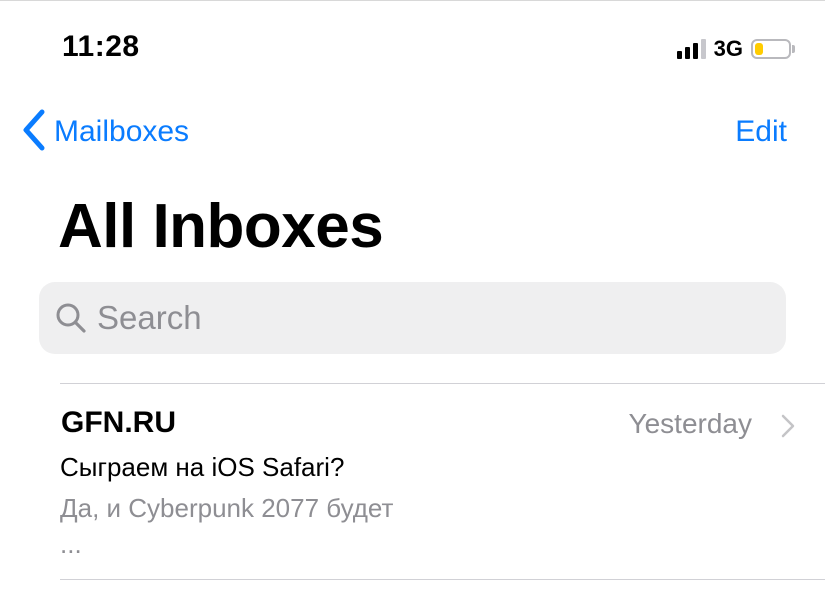 This screenshot has height=594, width=825. What do you see at coordinates (71, 318) in the screenshot?
I see `search-icon` at bounding box center [71, 318].